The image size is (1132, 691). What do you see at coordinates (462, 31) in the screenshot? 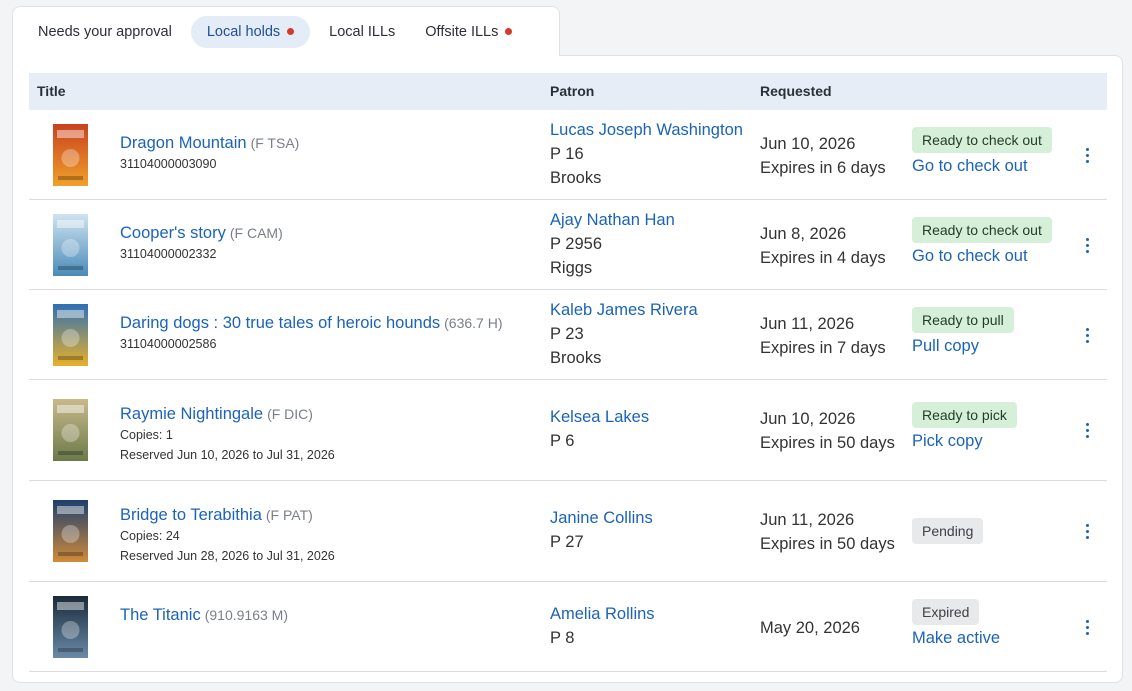
I see `tab-label: Offsite ILLs` at bounding box center [462, 31].